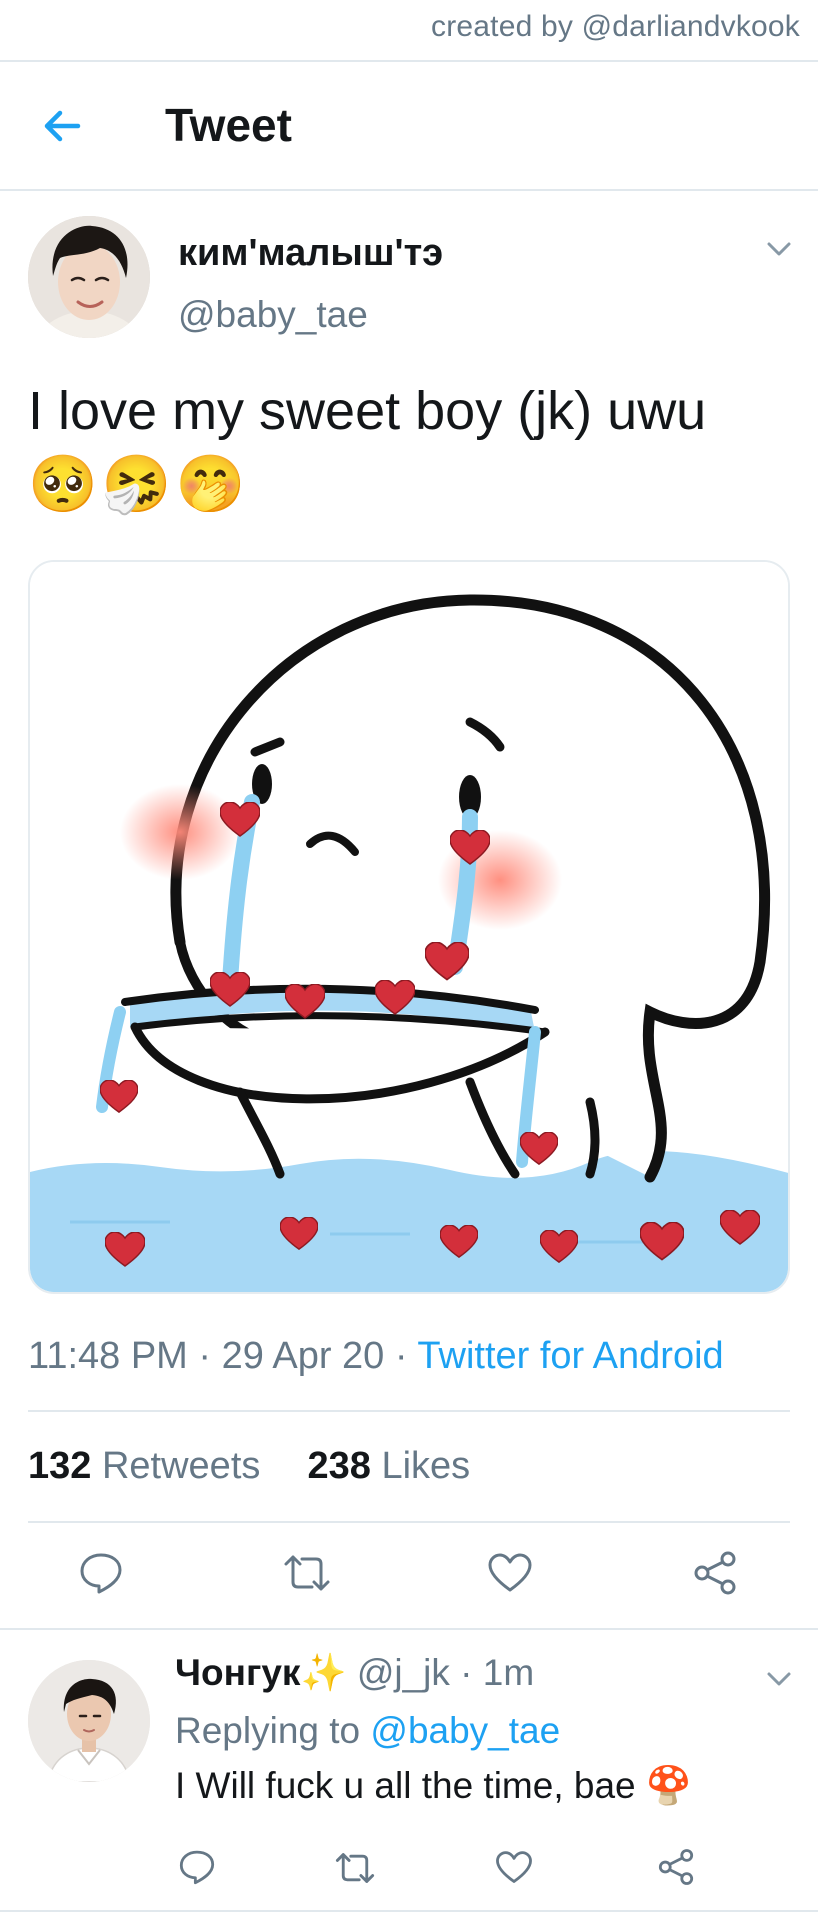 The height and width of the screenshot is (1920, 818). Describe the element at coordinates (273, 315) in the screenshot. I see `author-handle: @baby_tae` at that location.